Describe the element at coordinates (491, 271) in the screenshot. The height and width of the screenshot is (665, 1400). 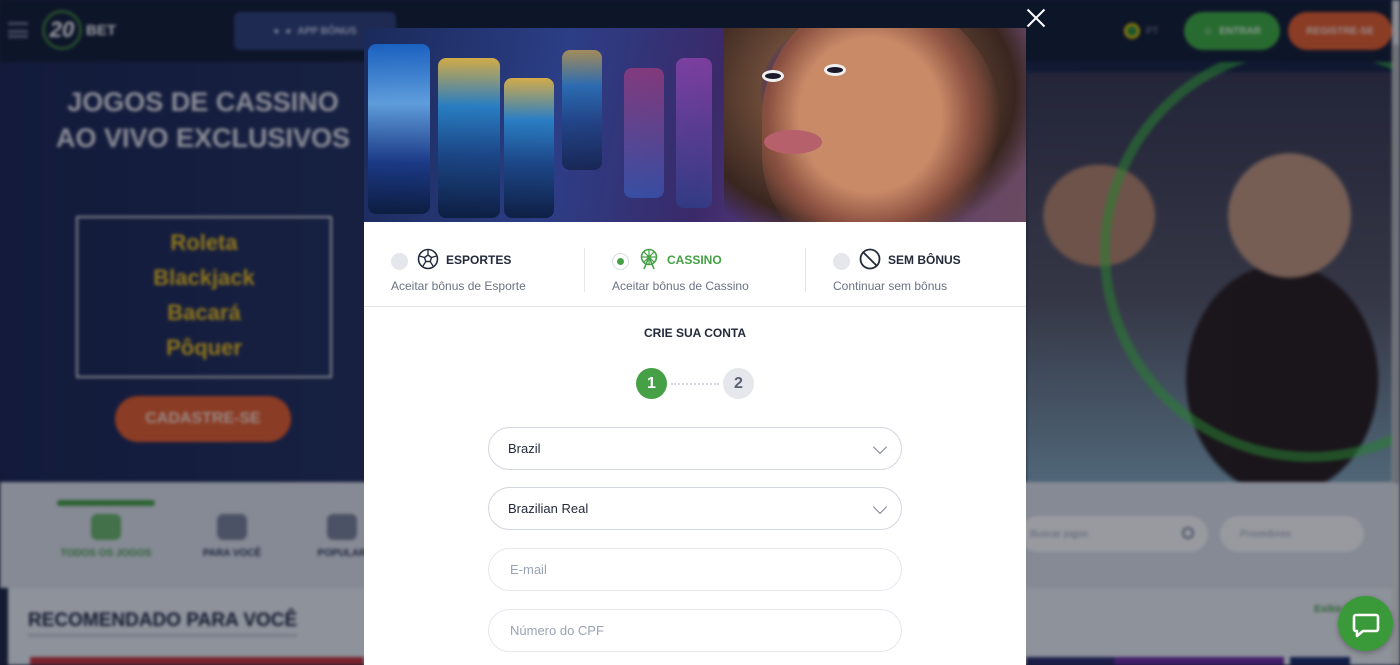
I see `bonus-option-sports: ESPORTES Aceitar bônus de Esporte` at that location.